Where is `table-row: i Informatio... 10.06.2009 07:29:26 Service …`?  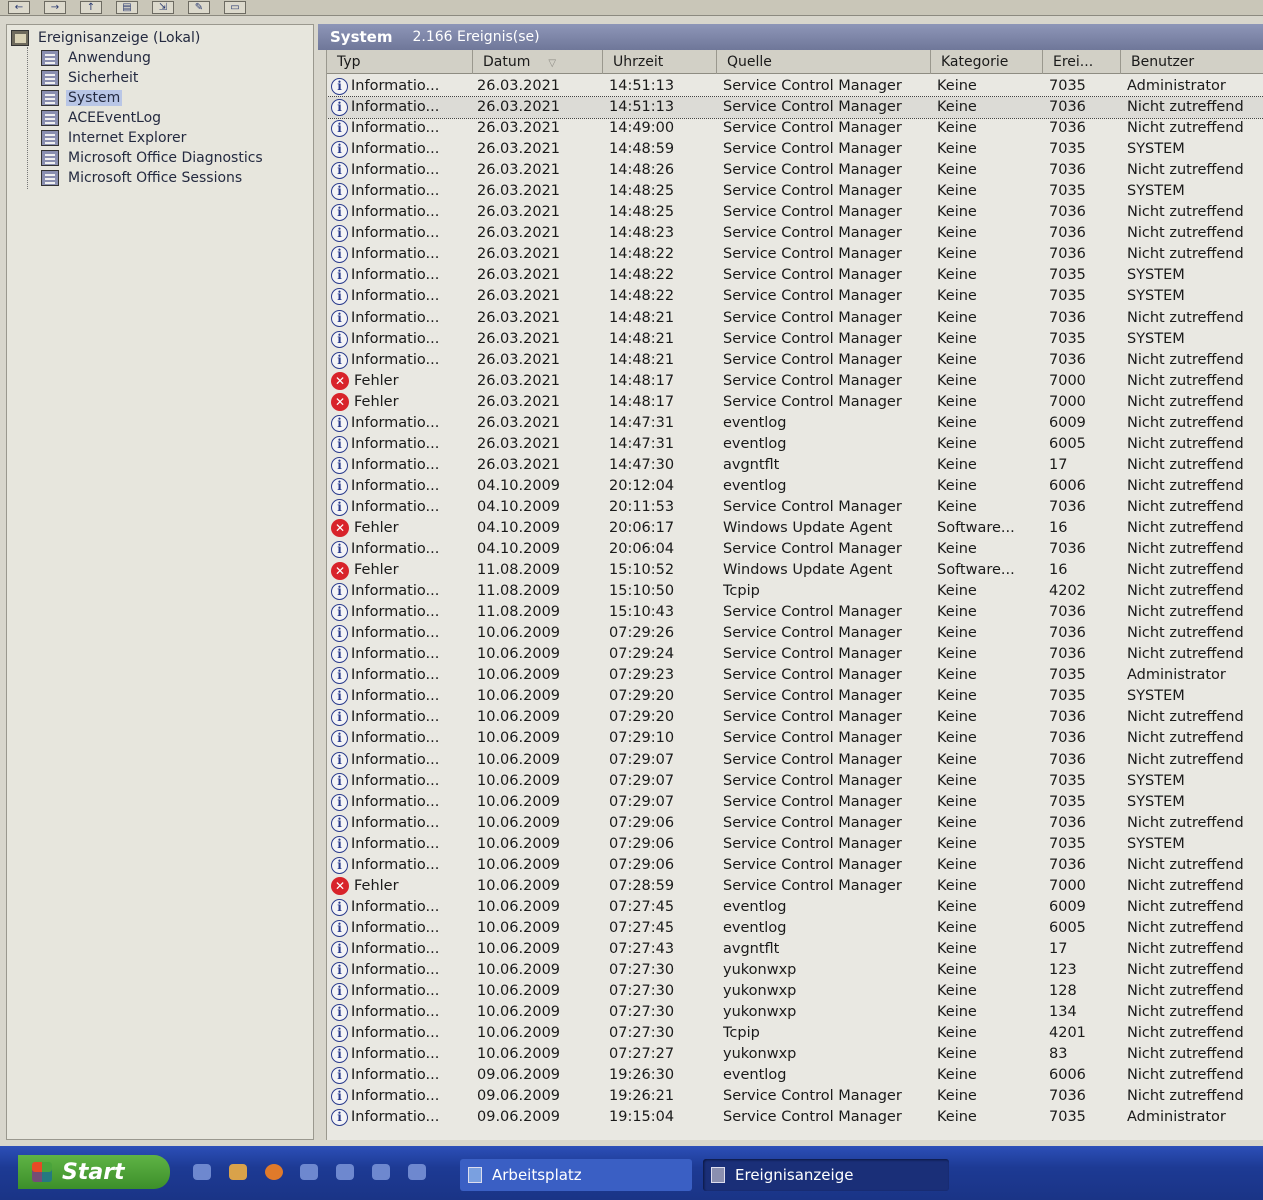 table-row: i Informatio... 10.06.2009 07:29:26 Service … is located at coordinates (795, 633).